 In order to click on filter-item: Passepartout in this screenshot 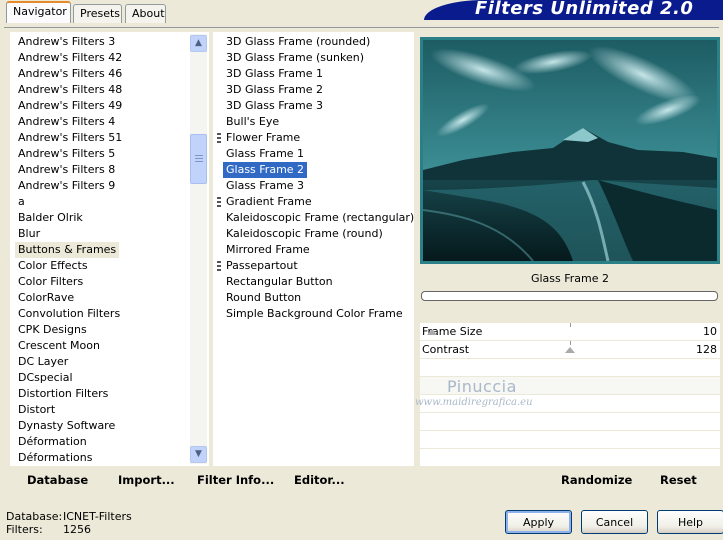, I will do `click(262, 266)`.